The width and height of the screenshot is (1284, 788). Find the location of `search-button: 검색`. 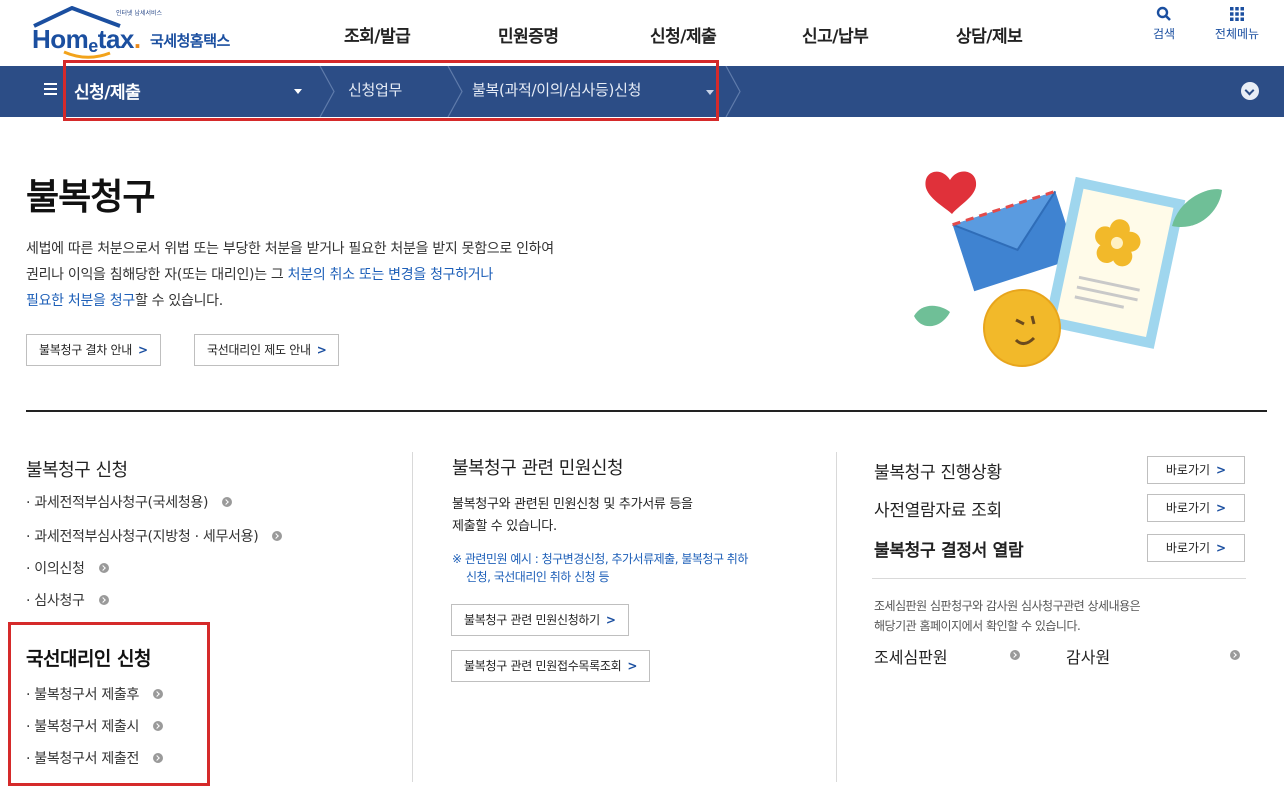

search-button: 검색 is located at coordinates (1164, 24).